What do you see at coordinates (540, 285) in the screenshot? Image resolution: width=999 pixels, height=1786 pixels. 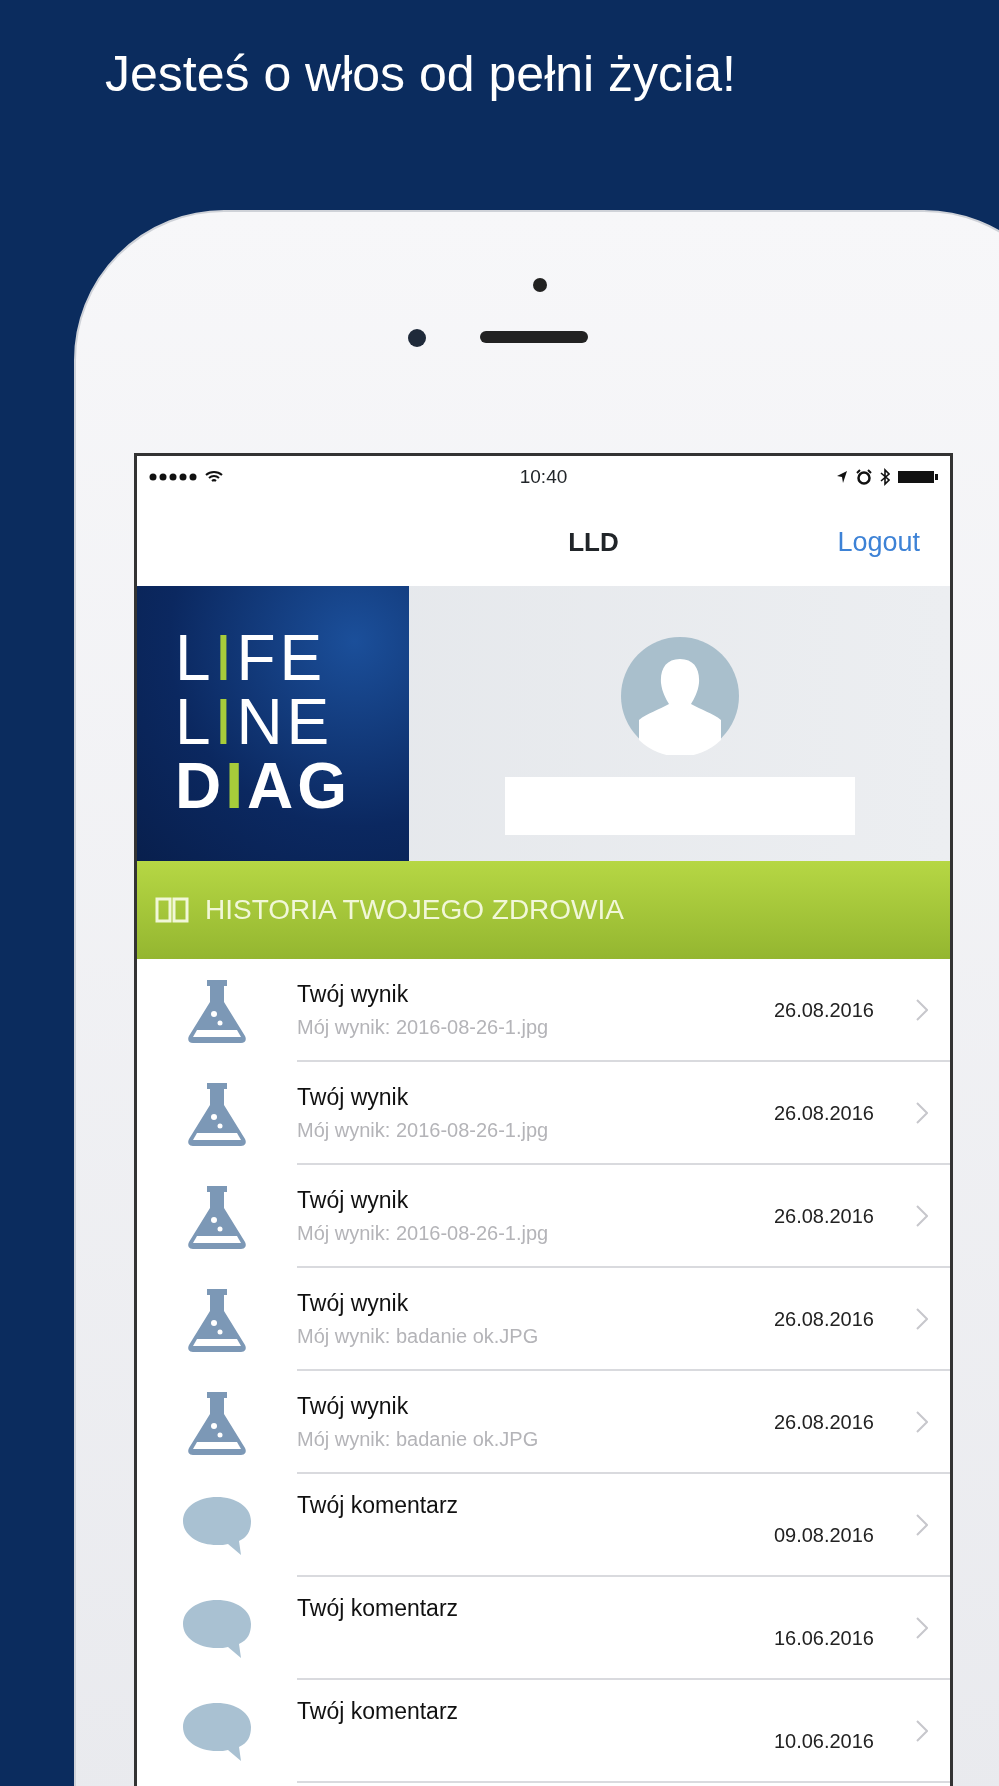 I see `sensor-icon` at bounding box center [540, 285].